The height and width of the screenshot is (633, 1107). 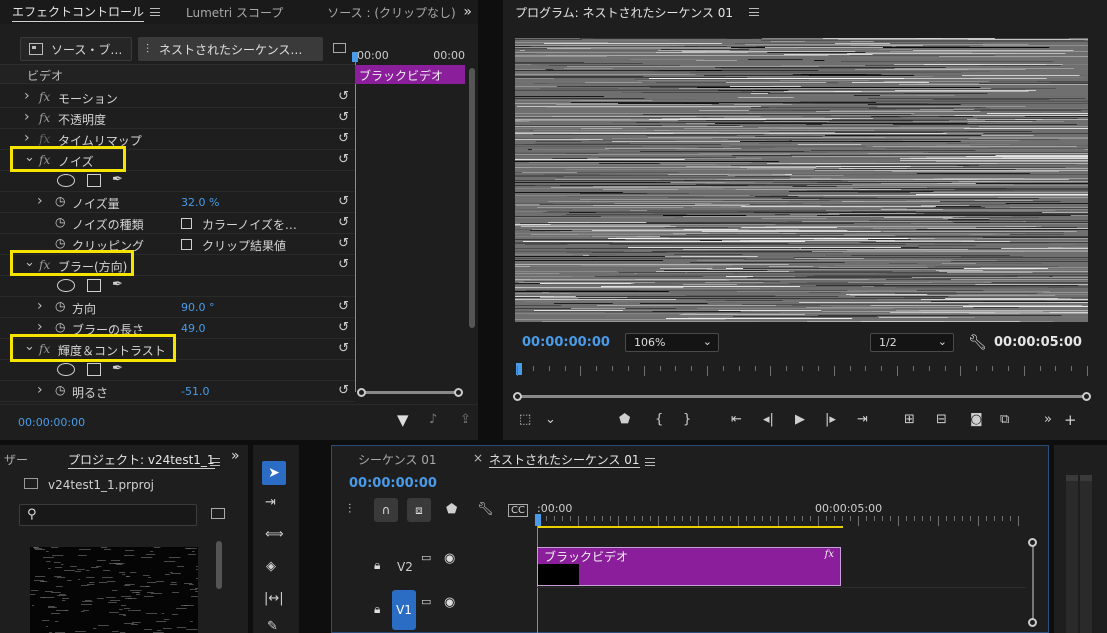 I want to click on overflow-chevron-icon: », so click(x=467, y=12).